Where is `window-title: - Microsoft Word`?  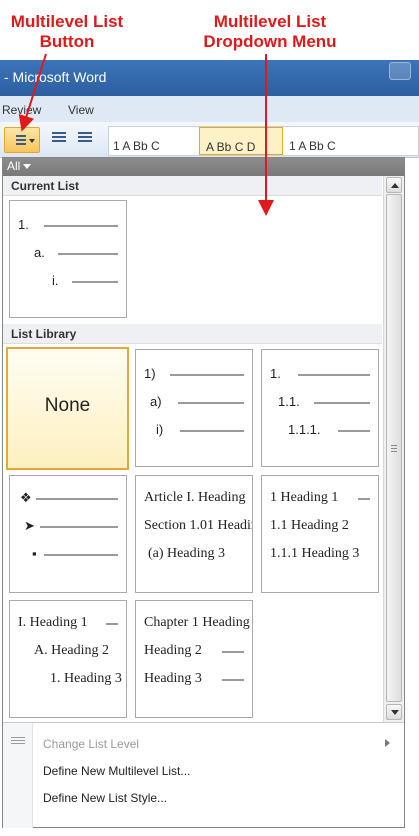 window-title: - Microsoft Word is located at coordinates (55, 77).